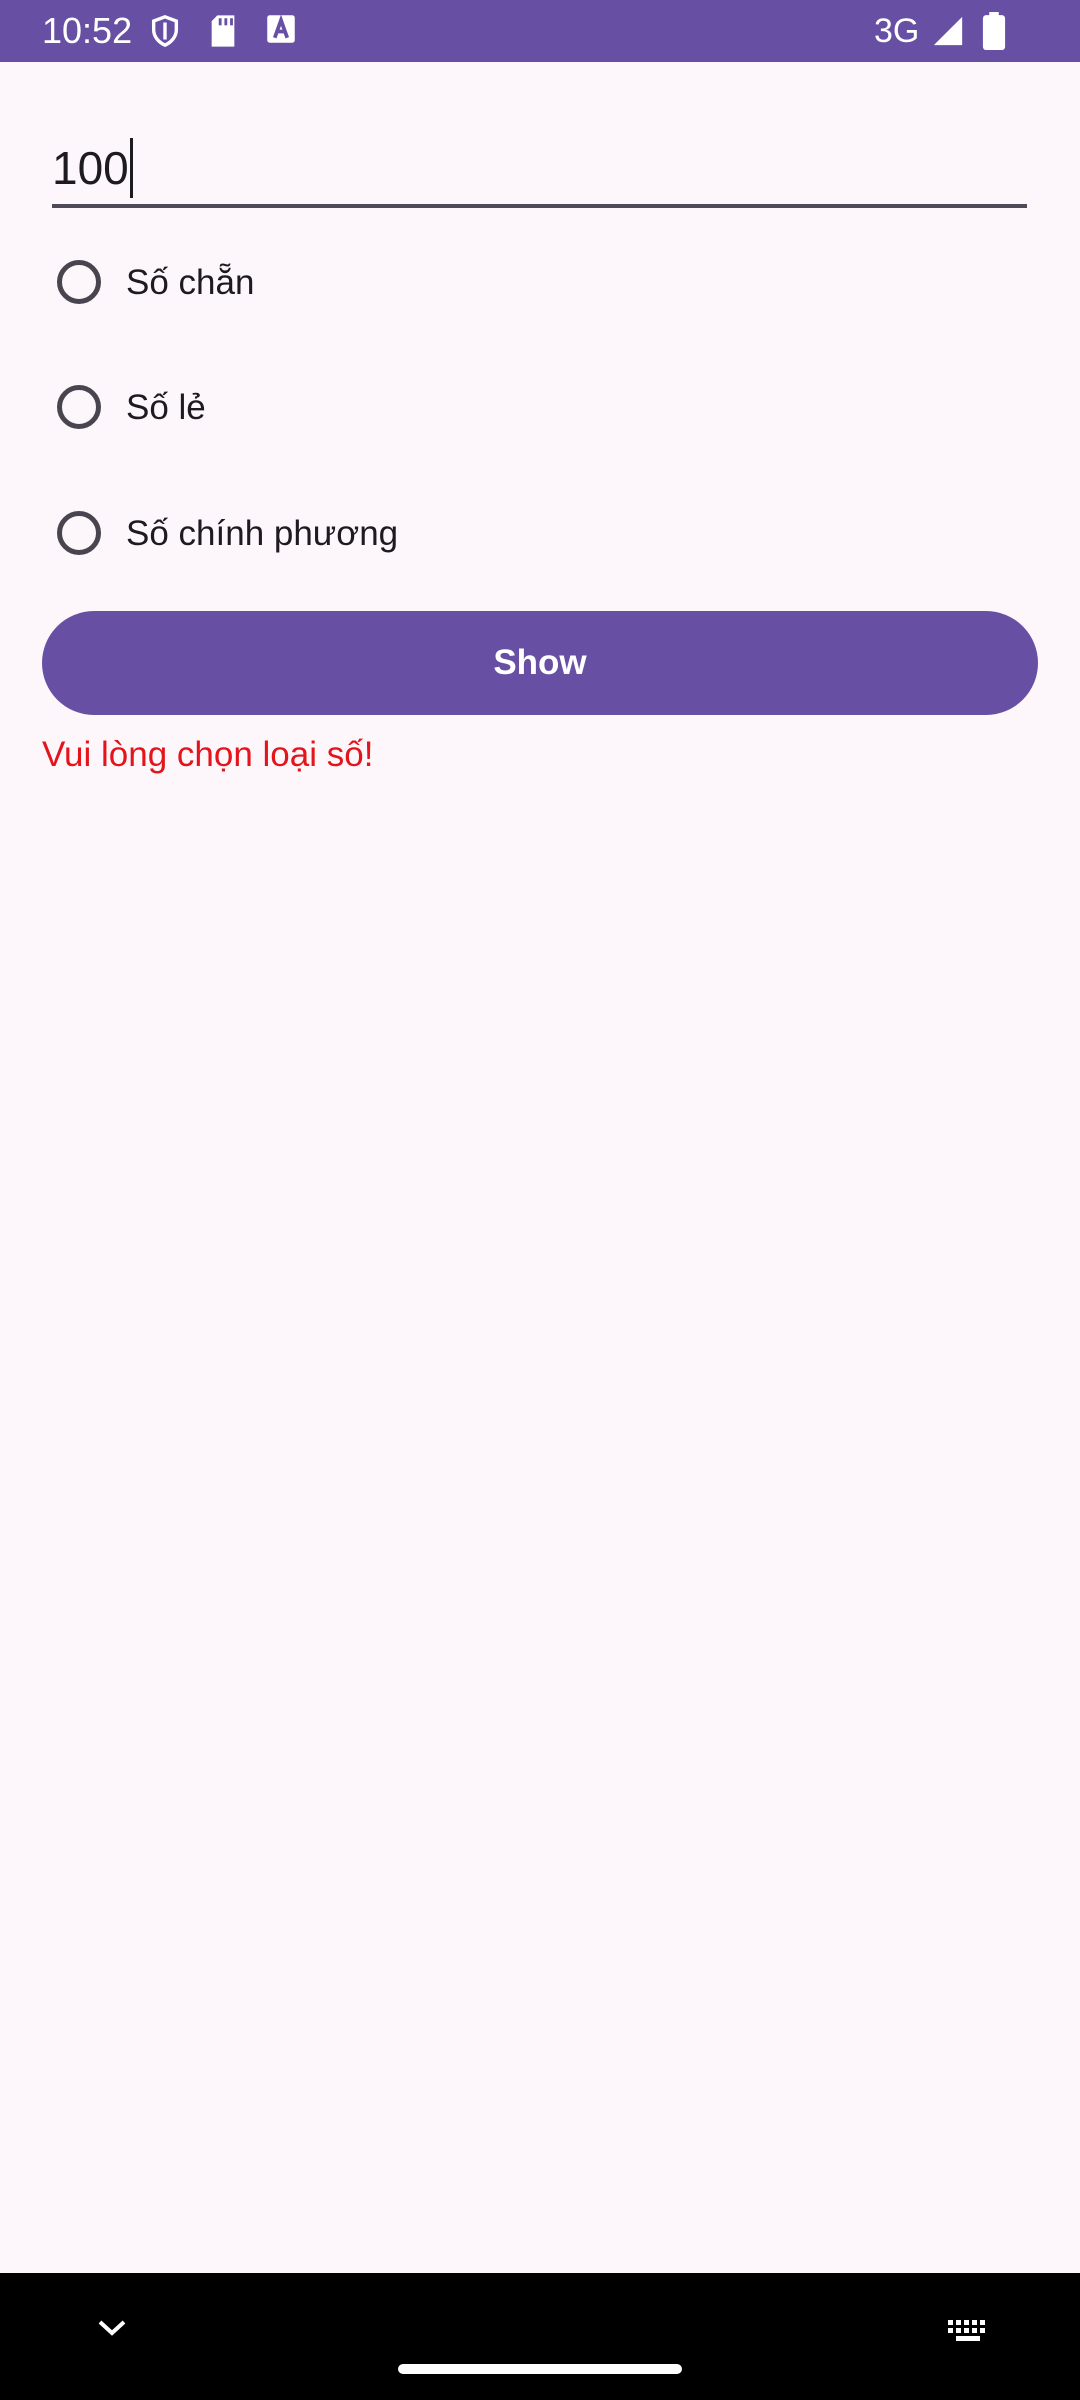 This screenshot has height=2400, width=1080. I want to click on radio-label-perfect-square: Số chính phương, so click(262, 533).